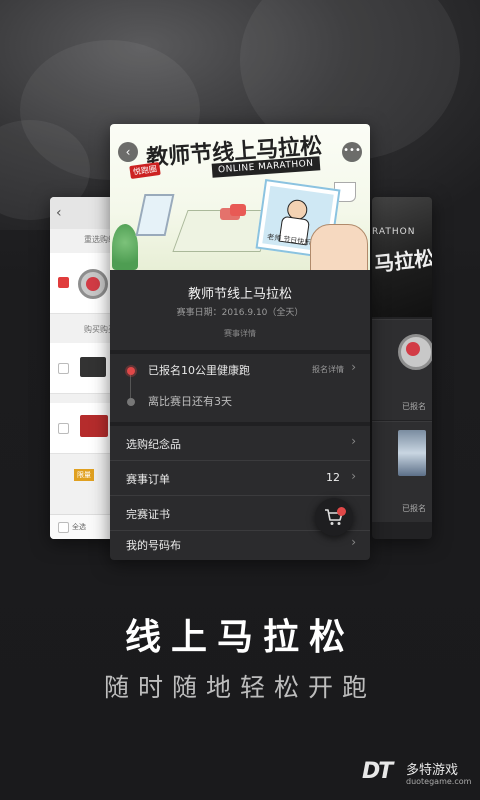 The image size is (480, 800). Describe the element at coordinates (328, 369) in the screenshot. I see `registration-detail-link: 报名详情` at that location.